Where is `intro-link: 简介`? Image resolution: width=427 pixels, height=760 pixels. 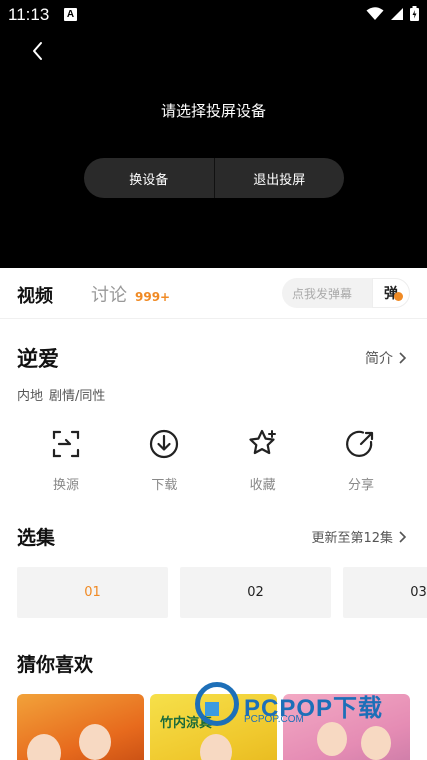 intro-link: 简介 is located at coordinates (386, 358).